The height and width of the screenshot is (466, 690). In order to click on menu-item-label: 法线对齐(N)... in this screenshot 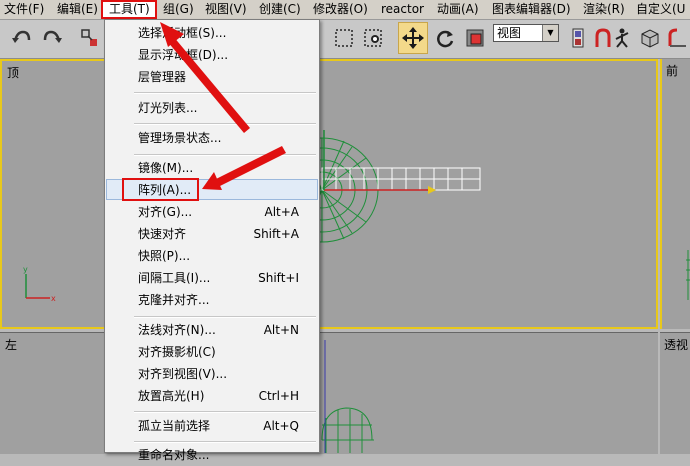, I will do `click(177, 330)`.